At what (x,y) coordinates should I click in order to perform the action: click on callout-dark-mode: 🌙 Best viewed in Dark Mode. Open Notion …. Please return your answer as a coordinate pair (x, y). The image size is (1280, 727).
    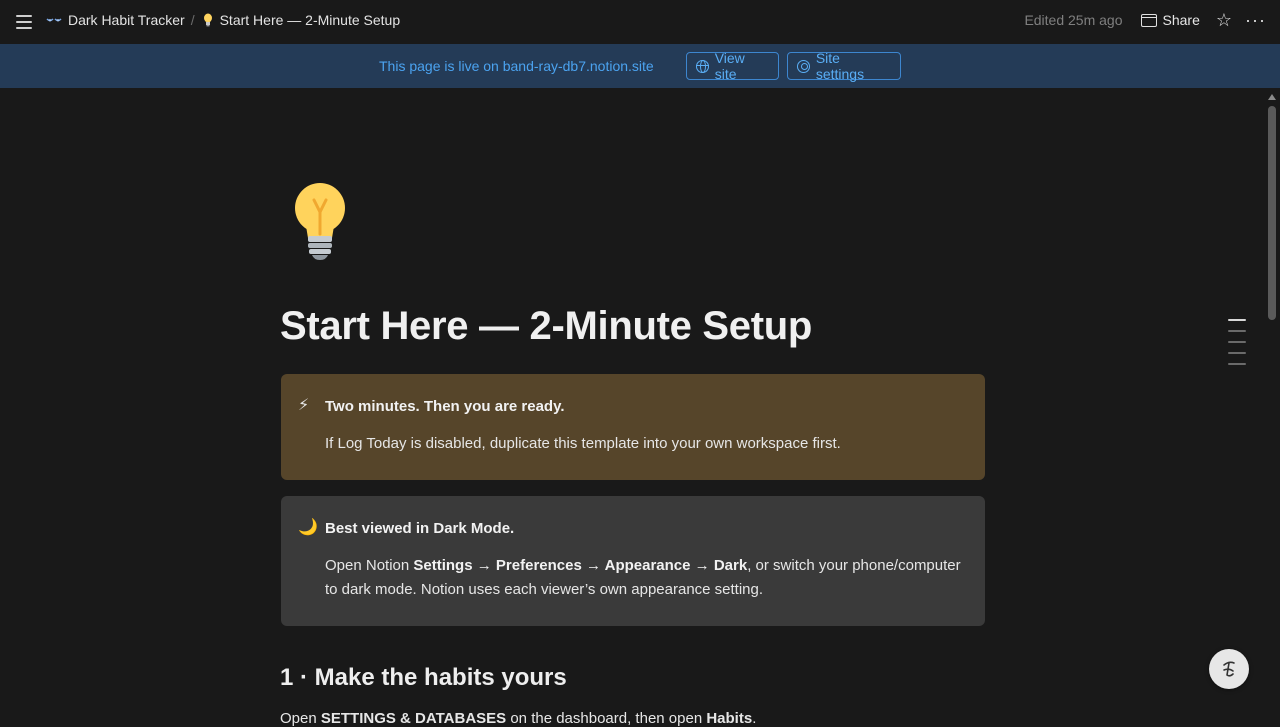
    Looking at the image, I should click on (633, 561).